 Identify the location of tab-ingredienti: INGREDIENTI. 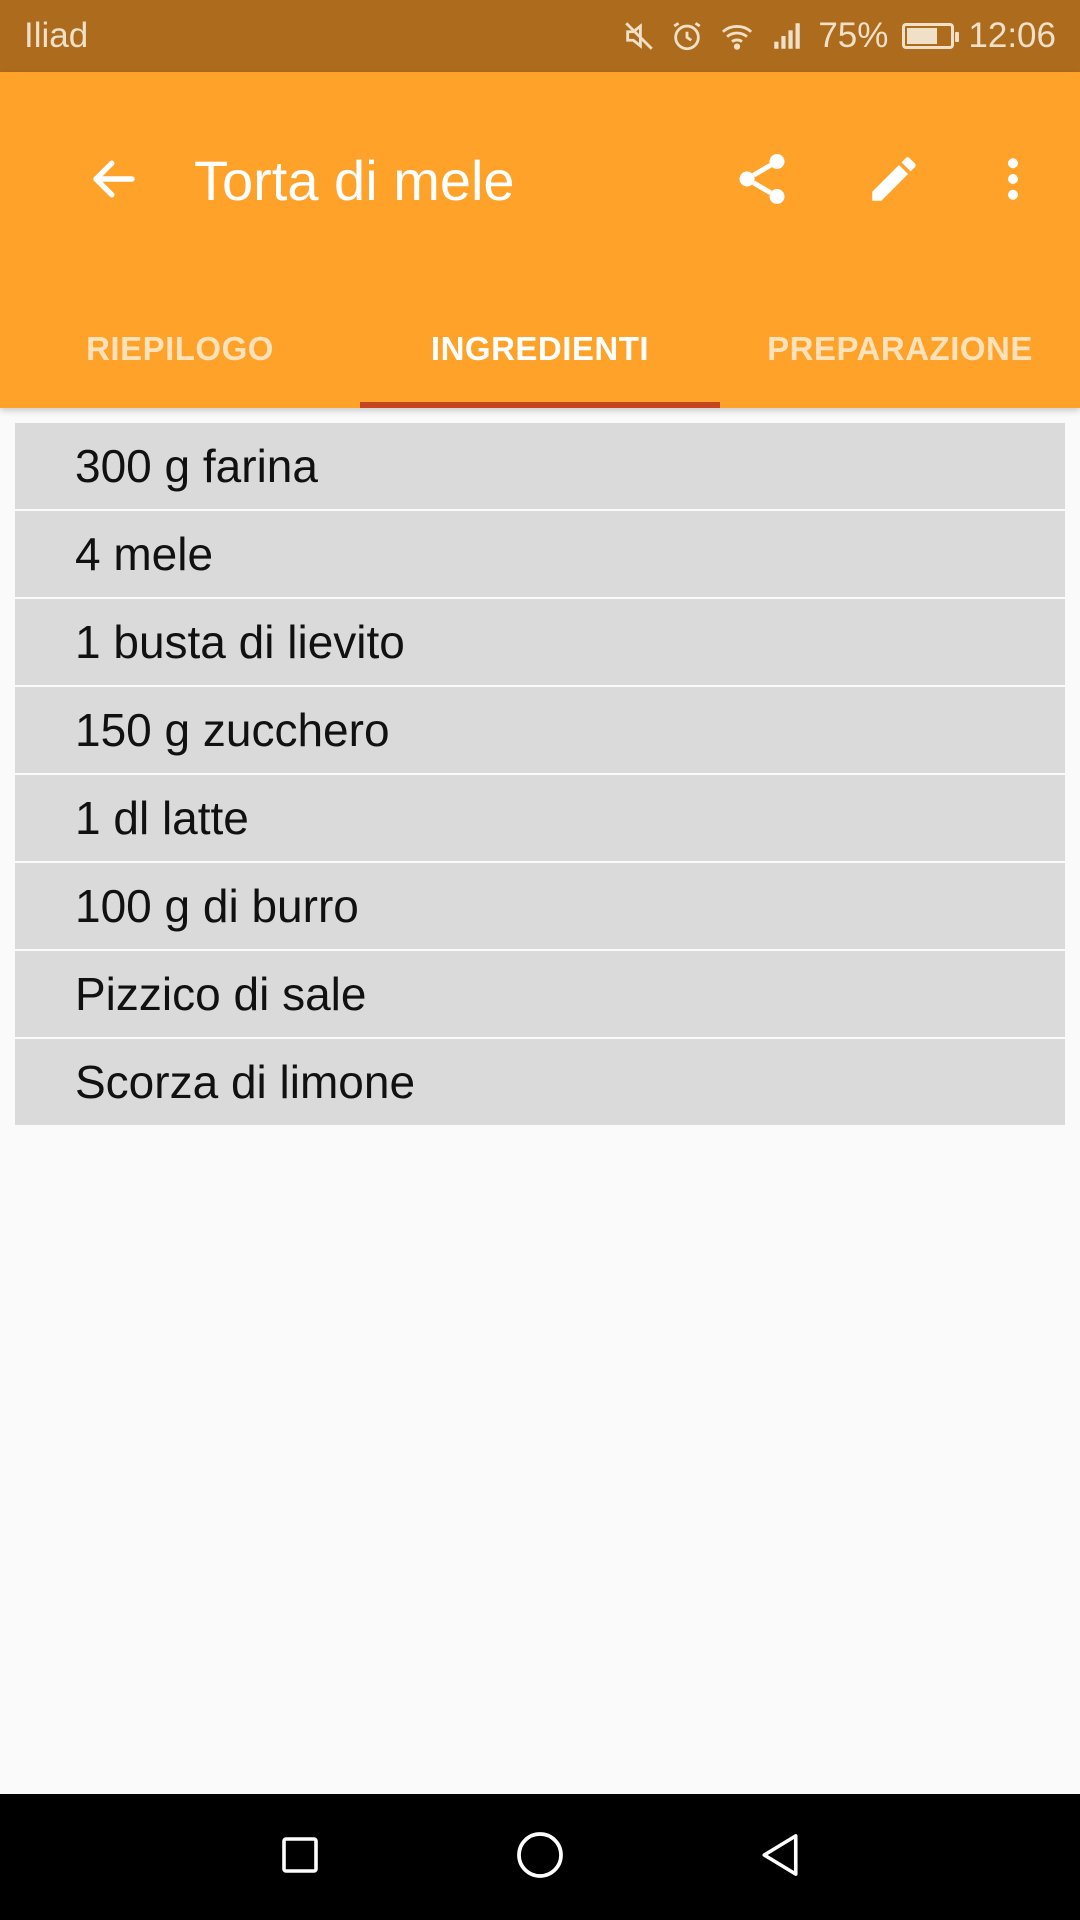
(540, 349).